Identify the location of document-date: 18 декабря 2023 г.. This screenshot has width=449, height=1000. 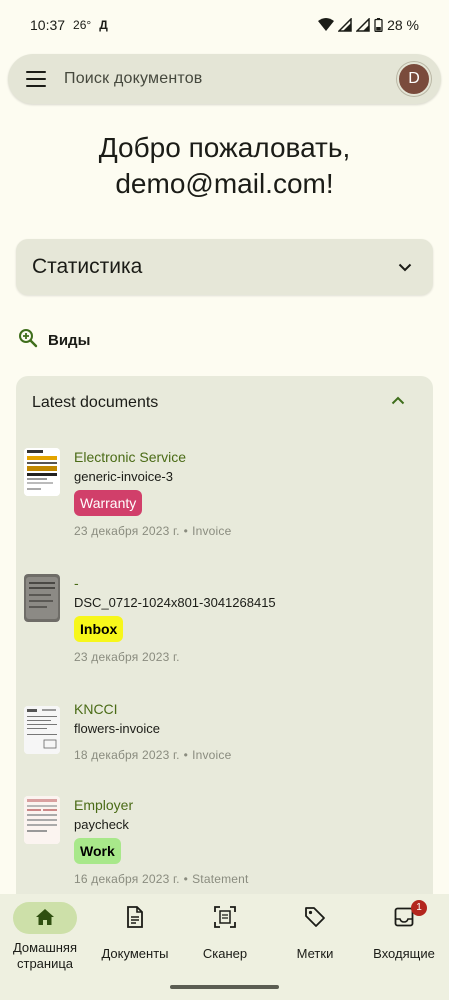
(127, 755).